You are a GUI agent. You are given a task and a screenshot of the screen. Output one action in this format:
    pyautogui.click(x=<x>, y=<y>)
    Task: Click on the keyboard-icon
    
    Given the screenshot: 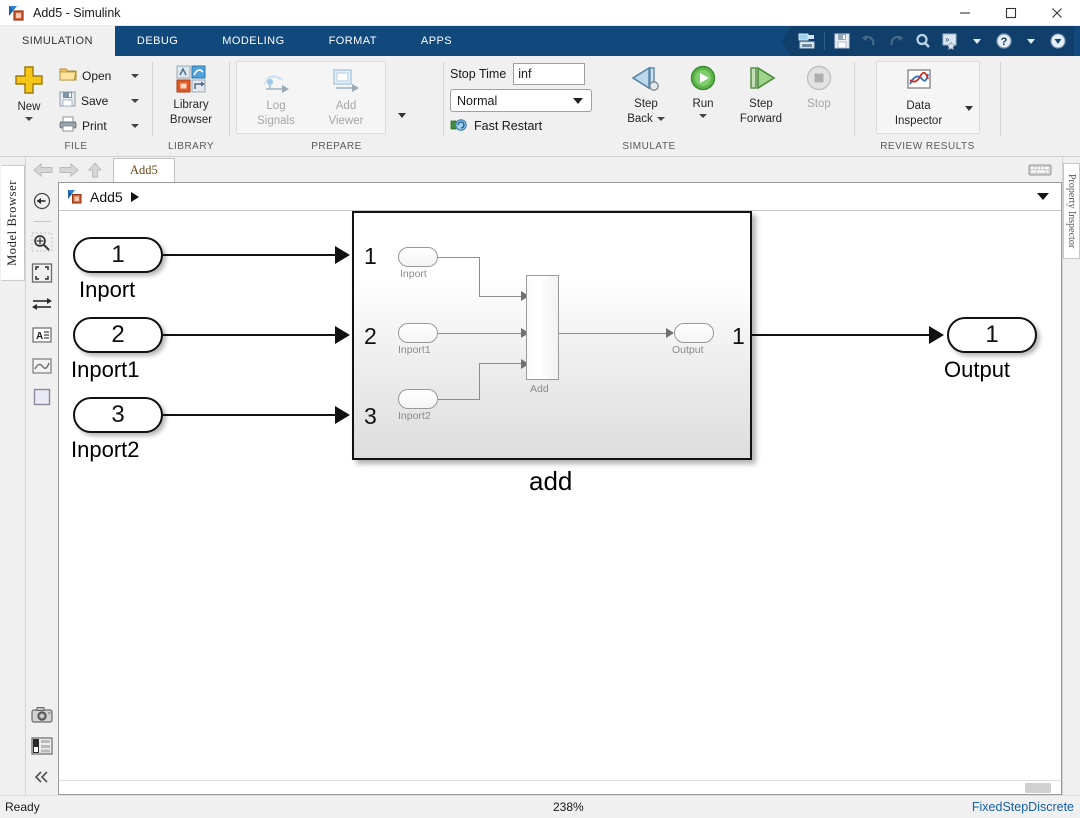 What is the action you would take?
    pyautogui.click(x=1040, y=170)
    